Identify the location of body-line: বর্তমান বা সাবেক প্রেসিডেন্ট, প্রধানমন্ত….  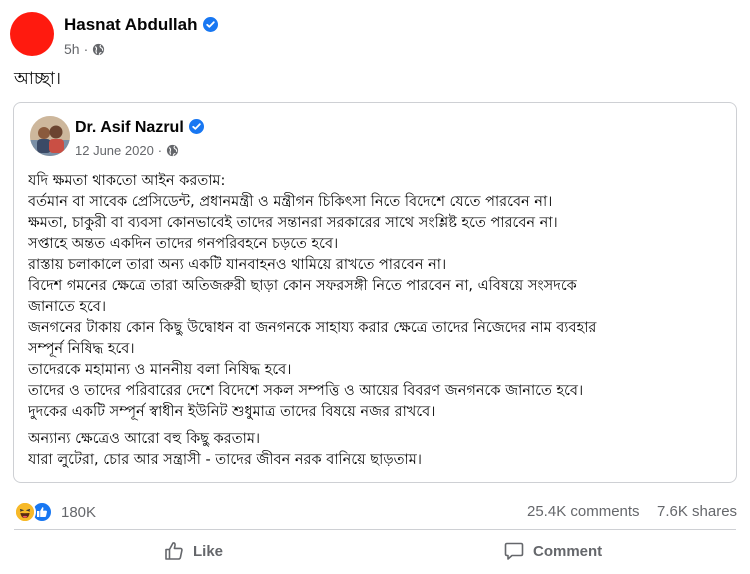
(290, 202).